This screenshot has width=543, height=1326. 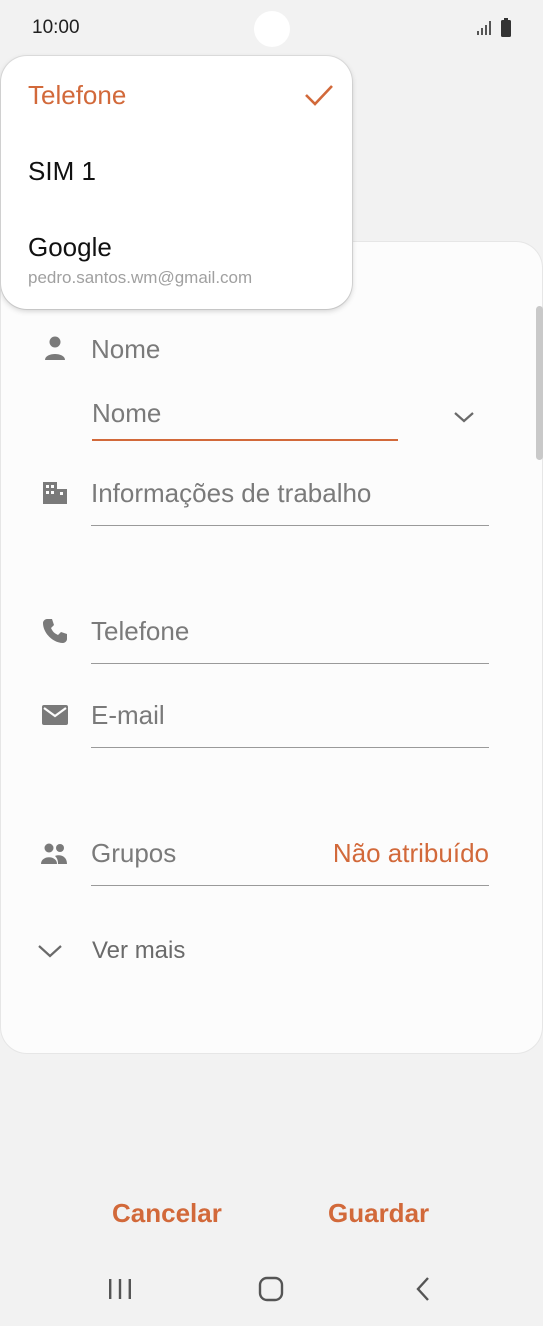 I want to click on navigation-bar, so click(x=271, y=1290).